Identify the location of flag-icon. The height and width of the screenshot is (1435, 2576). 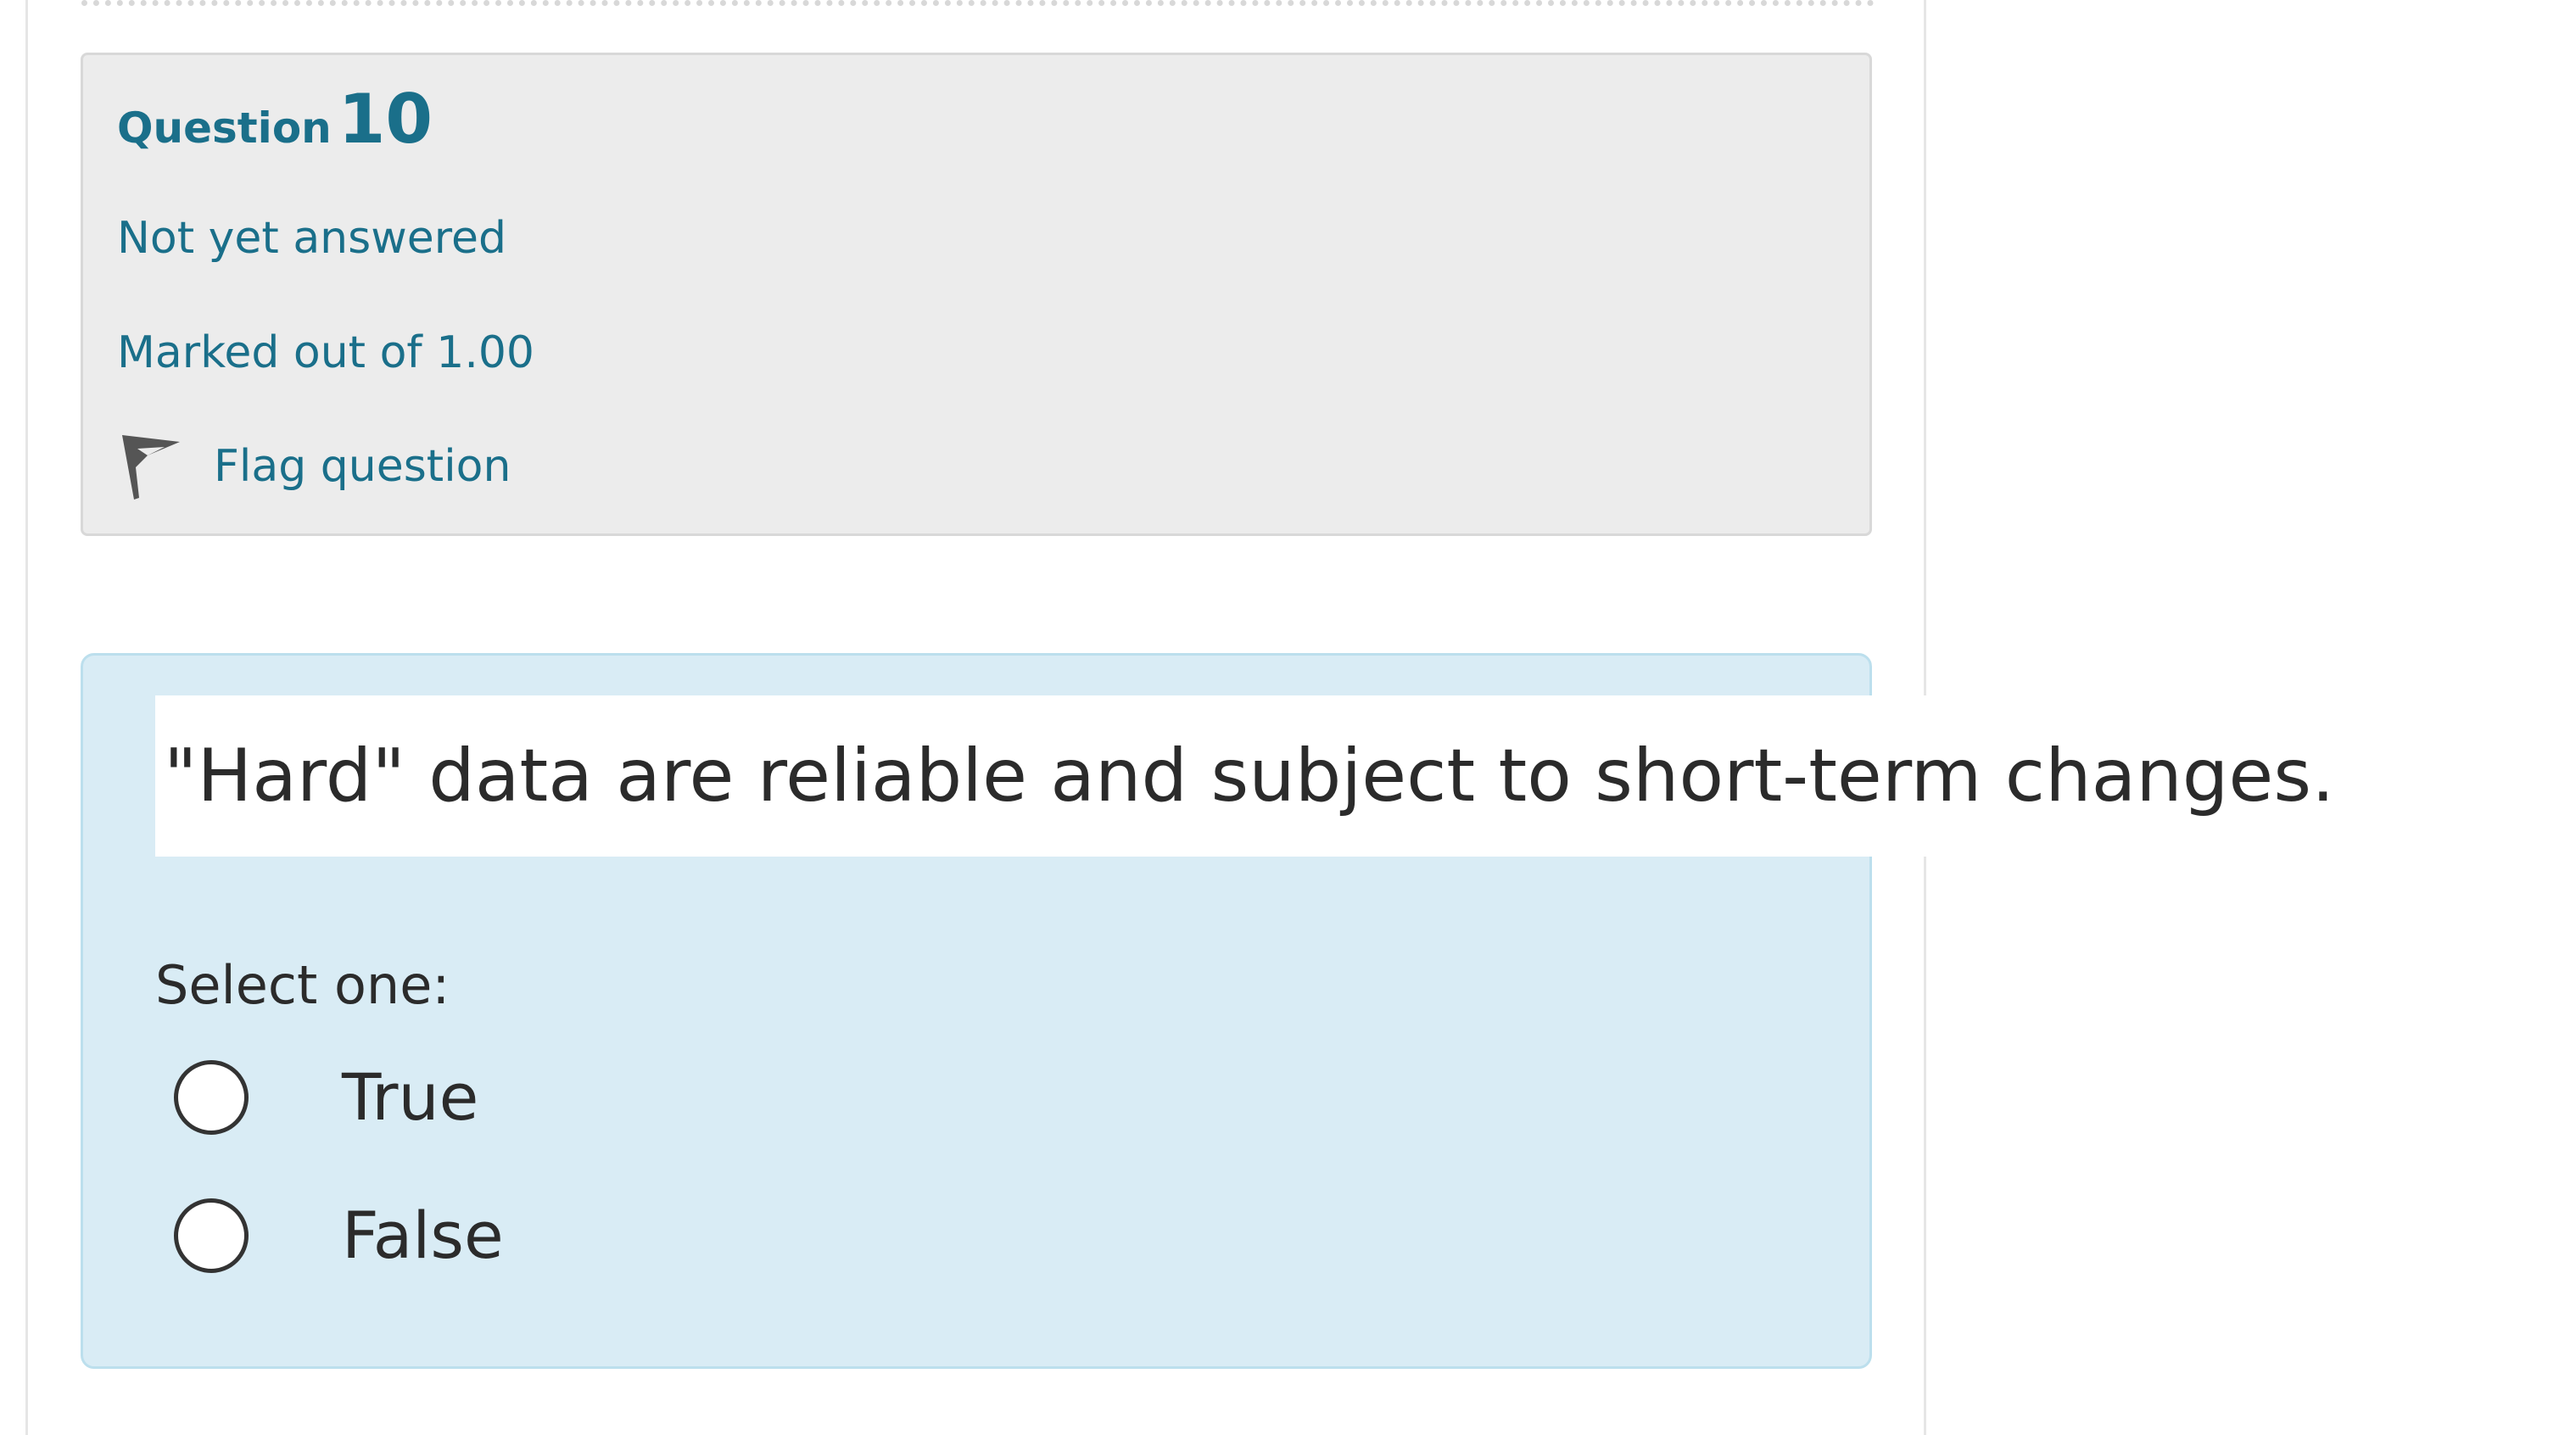
(151, 466).